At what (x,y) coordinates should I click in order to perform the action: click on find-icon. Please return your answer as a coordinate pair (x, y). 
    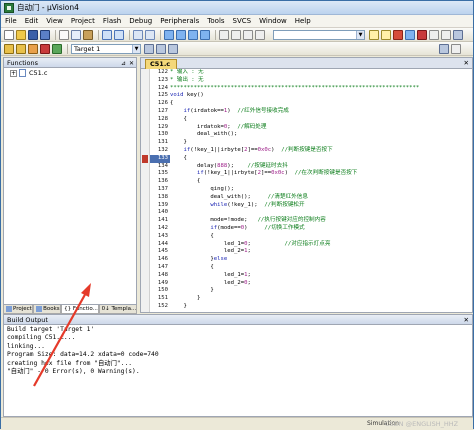
    Looking at the image, I should click on (374, 35).